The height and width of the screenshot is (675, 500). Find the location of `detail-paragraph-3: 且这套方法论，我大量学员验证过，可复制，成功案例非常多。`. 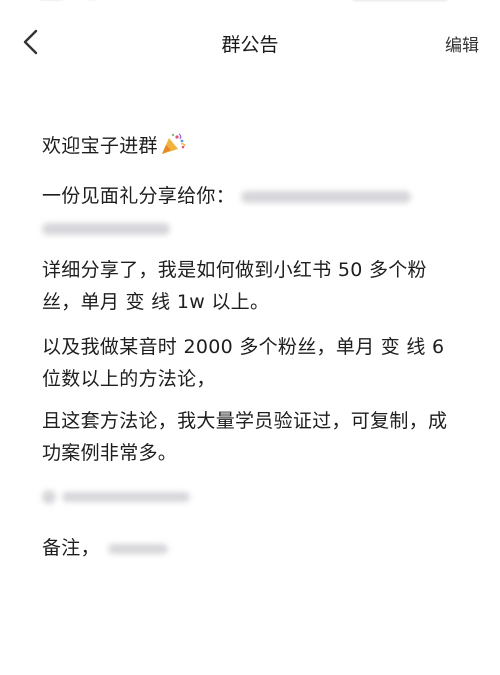

detail-paragraph-3: 且这套方法论，我大量学员验证过，可复制，成功案例非常多。 is located at coordinates (245, 437).